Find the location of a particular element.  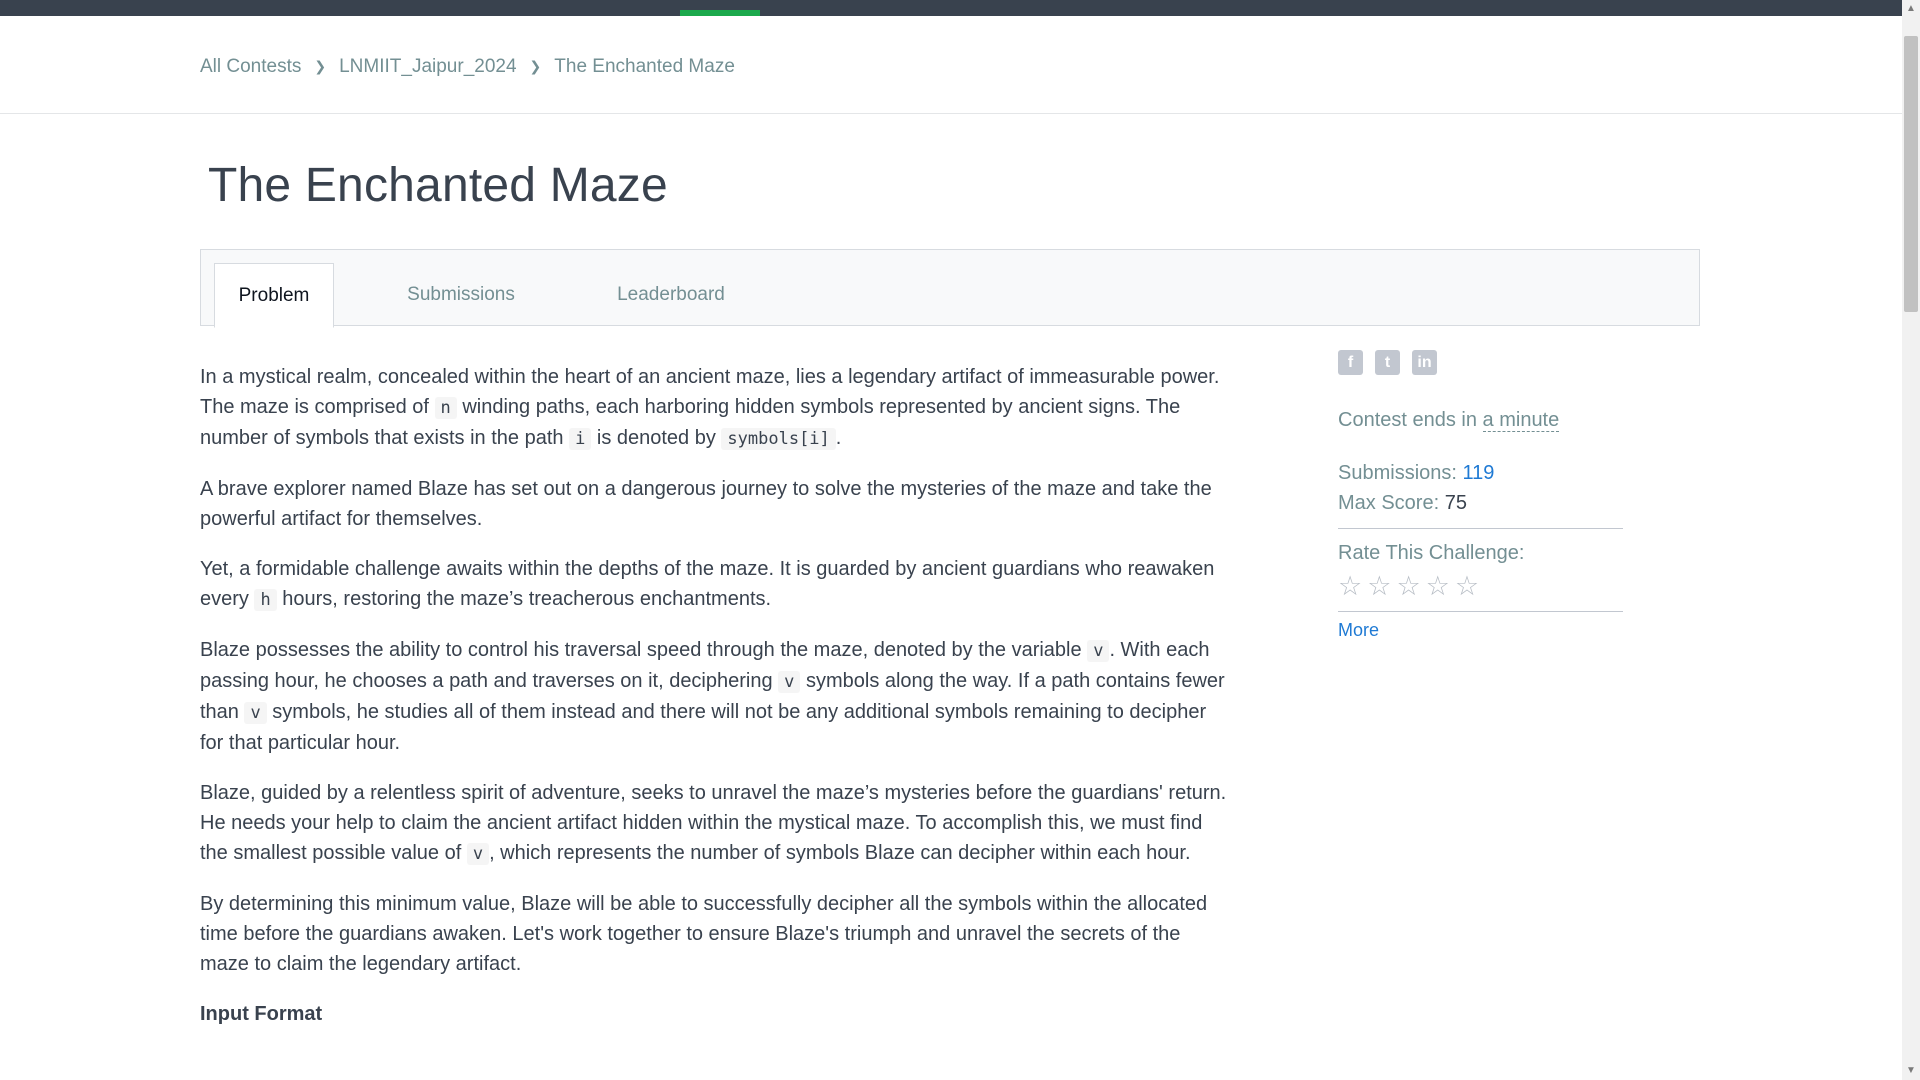

submissions-label: Submissions: is located at coordinates (1397, 473).